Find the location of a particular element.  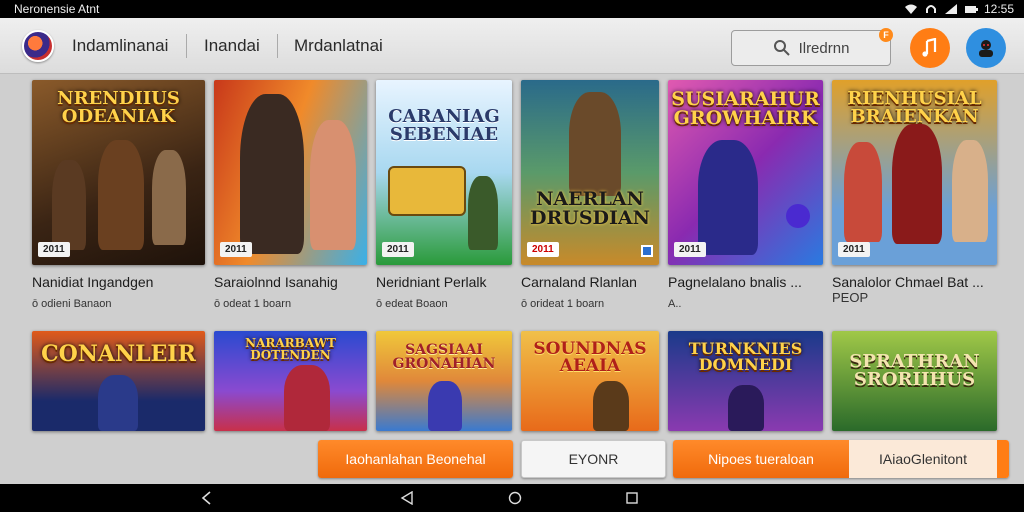

split-right-button: IAiaoGlenitont is located at coordinates (929, 459).